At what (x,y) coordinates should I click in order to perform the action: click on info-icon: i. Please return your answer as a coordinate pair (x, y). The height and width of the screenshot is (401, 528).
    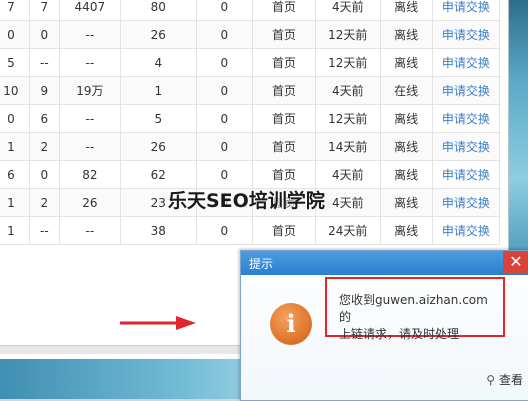
    Looking at the image, I should click on (291, 324).